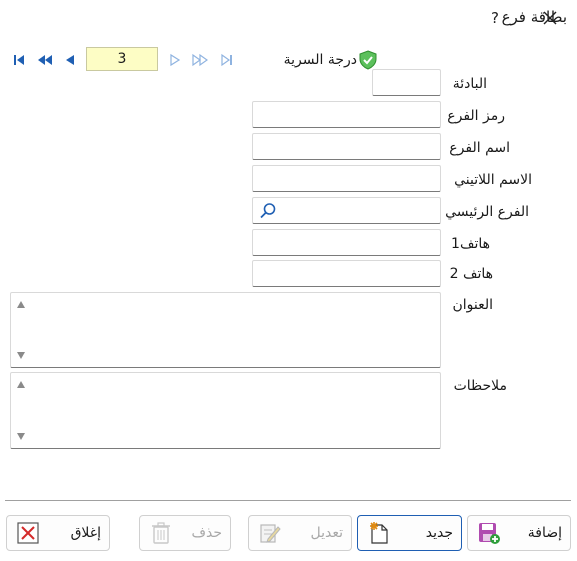 This screenshot has width=577, height=561. I want to click on footer-separator, so click(288, 500).